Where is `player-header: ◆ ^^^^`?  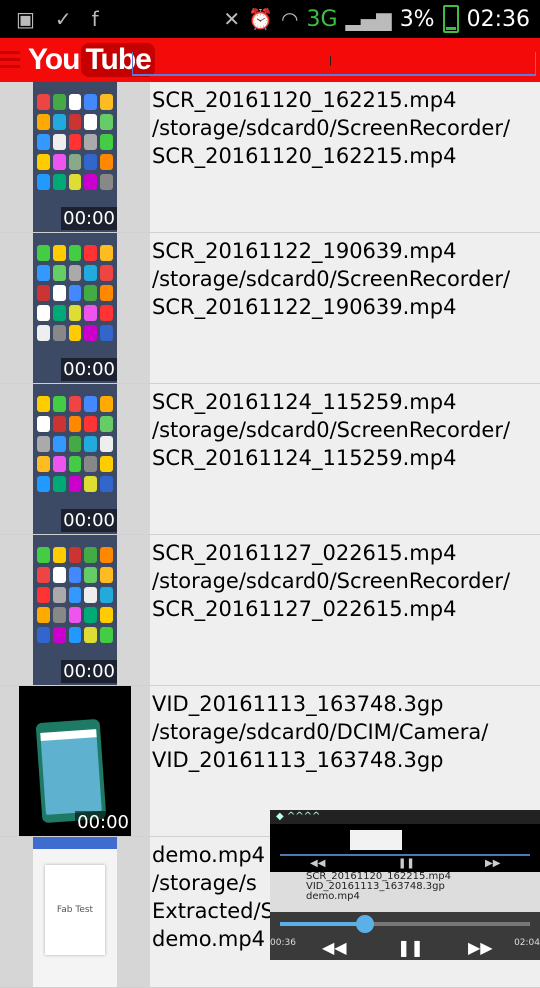 player-header: ◆ ^^^^ is located at coordinates (405, 817).